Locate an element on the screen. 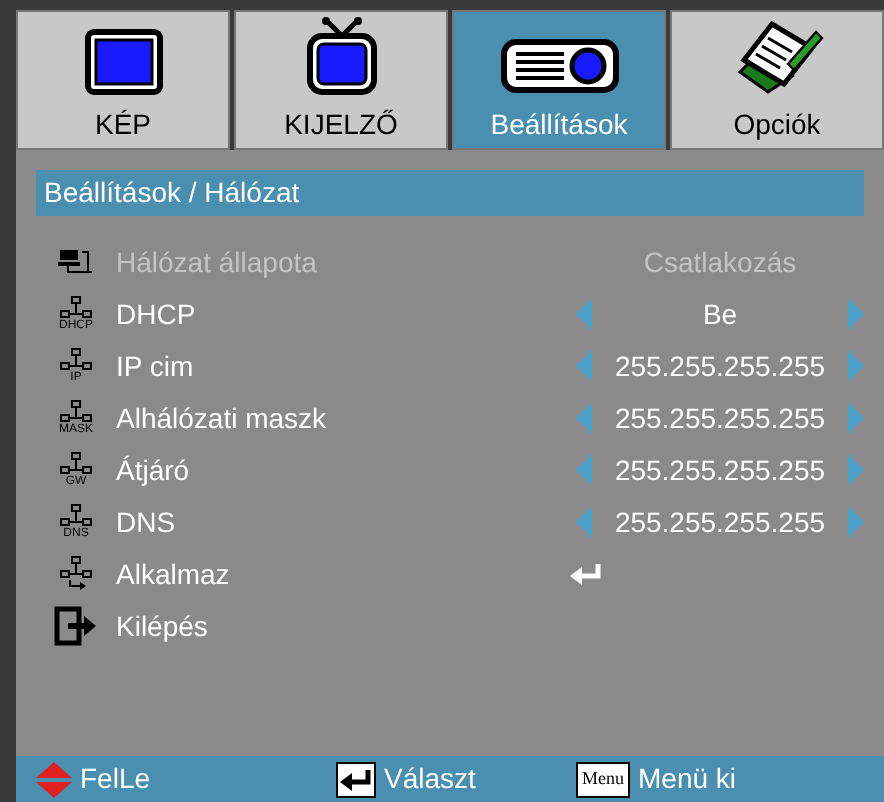 The height and width of the screenshot is (802, 884). menu-tab: Beállítások is located at coordinates (559, 80).